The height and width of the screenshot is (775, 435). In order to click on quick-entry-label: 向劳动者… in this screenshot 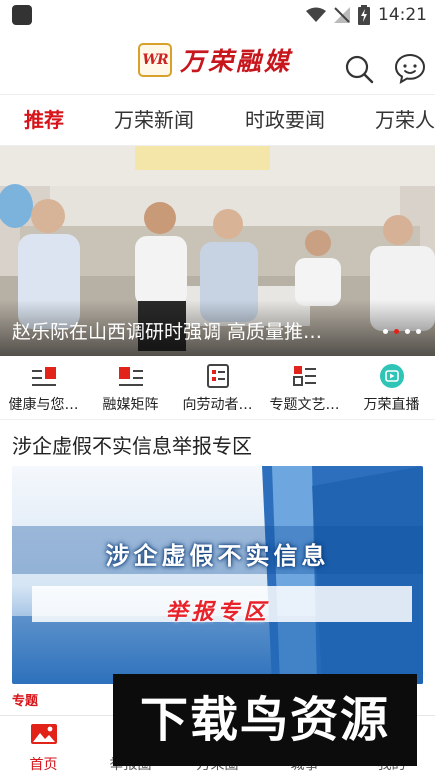, I will do `click(217, 405)`.